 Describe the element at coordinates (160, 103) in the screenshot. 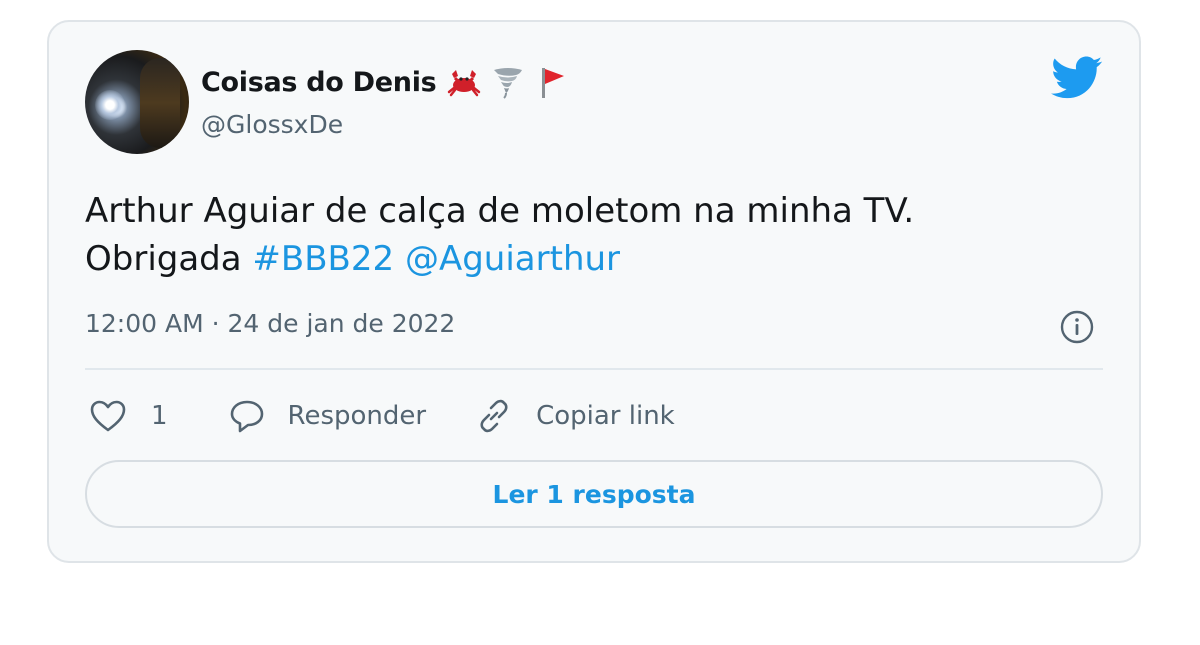

I see `avatar-figure` at that location.